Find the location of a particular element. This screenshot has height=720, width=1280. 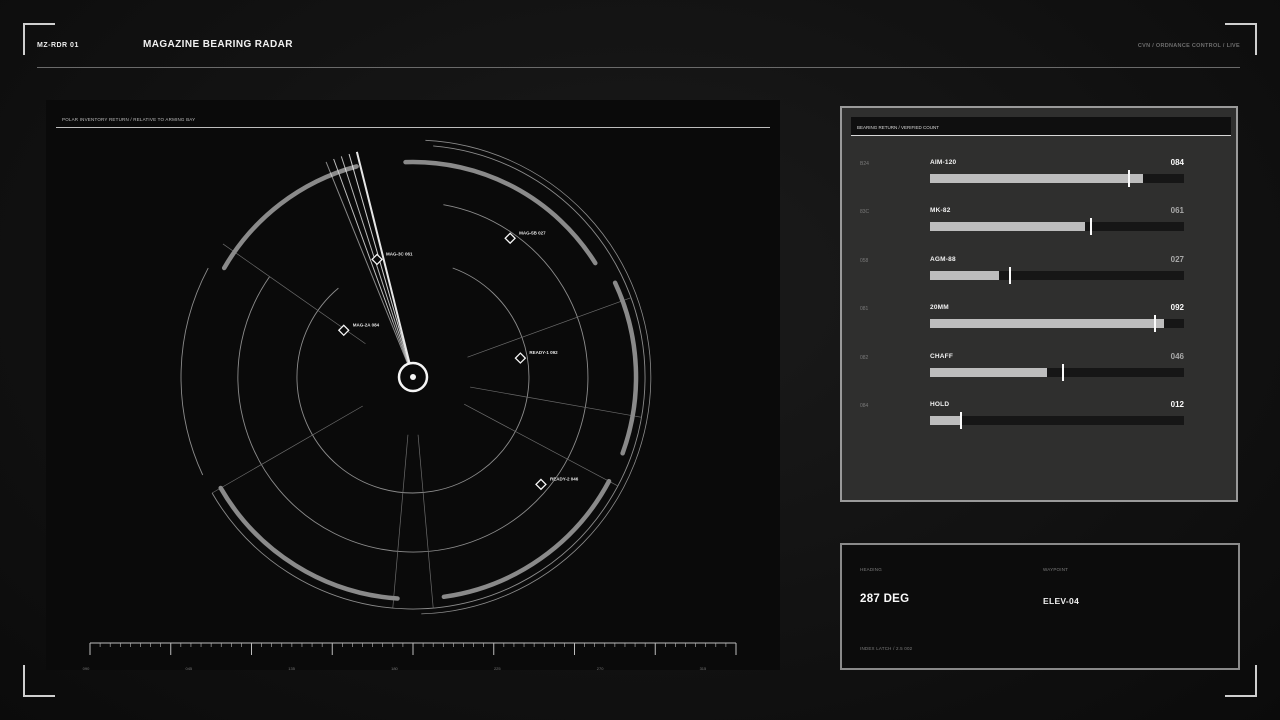

index-latch: INDEX LATCH / 2.5 002 is located at coordinates (886, 648).